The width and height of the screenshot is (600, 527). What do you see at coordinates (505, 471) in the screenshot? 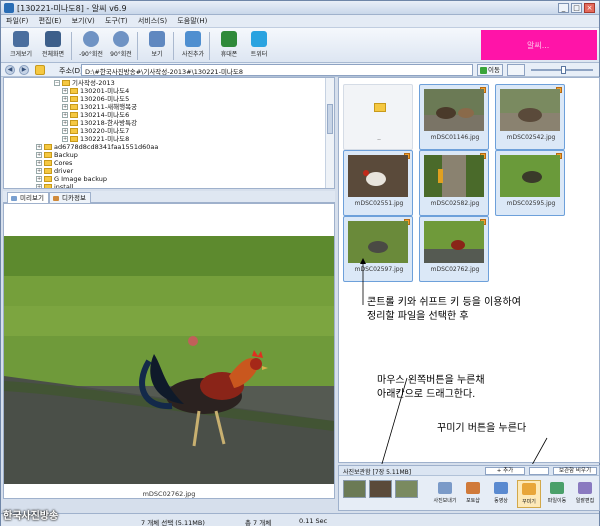
I see `basket-add-button: + 추가` at bounding box center [505, 471].